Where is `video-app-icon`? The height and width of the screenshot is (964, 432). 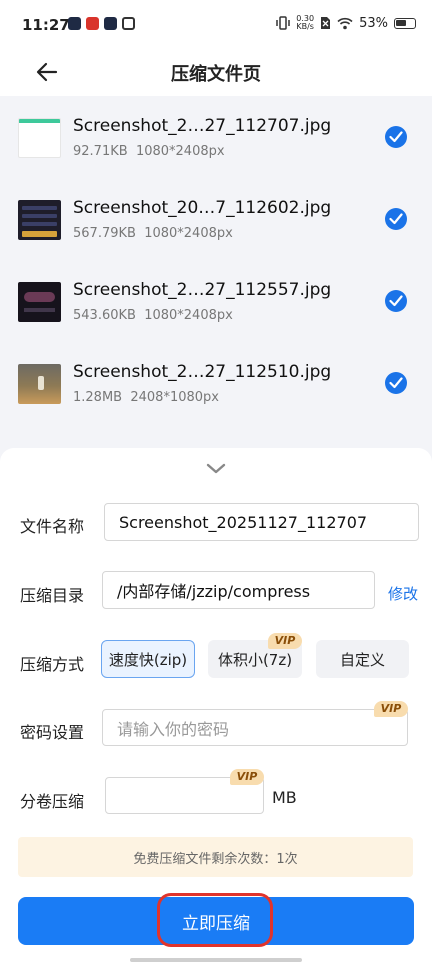
video-app-icon is located at coordinates (74, 23).